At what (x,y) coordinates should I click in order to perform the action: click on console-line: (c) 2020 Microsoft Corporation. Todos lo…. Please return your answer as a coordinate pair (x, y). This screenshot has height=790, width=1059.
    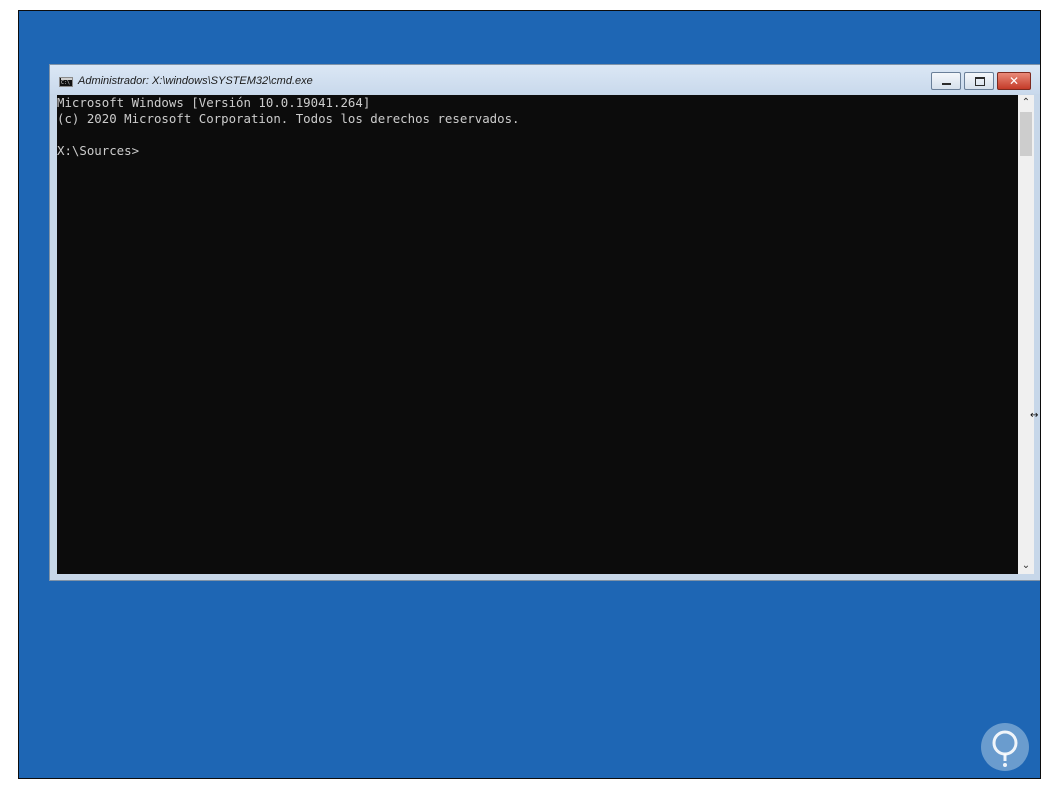
    Looking at the image, I should click on (288, 118).